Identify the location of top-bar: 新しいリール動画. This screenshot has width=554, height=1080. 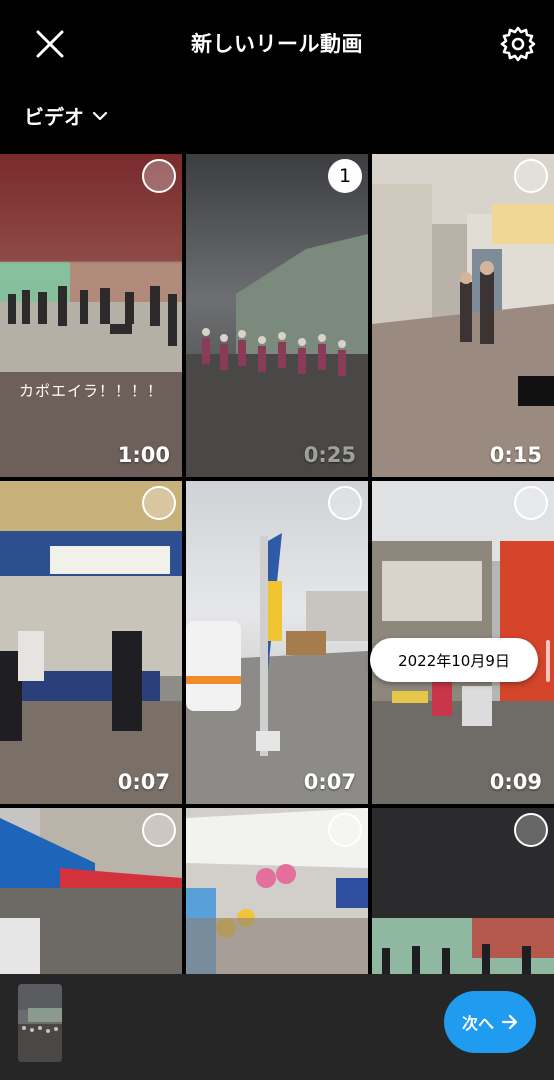
(277, 43).